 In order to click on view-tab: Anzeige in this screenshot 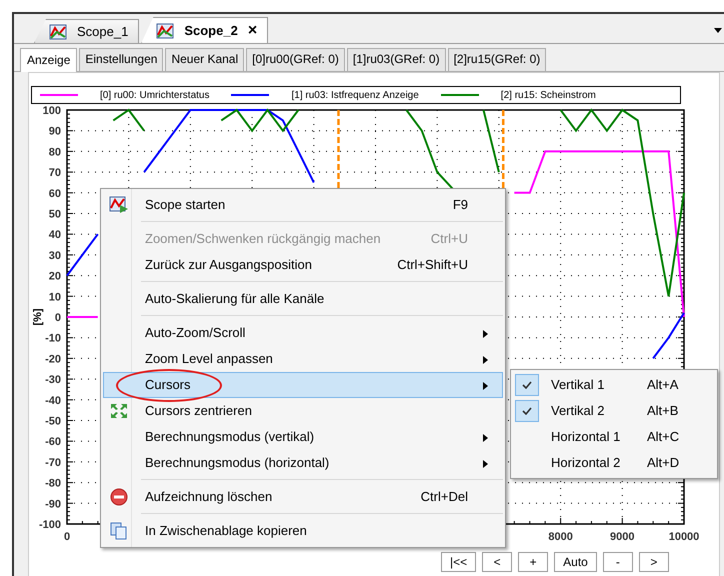, I will do `click(49, 60)`.